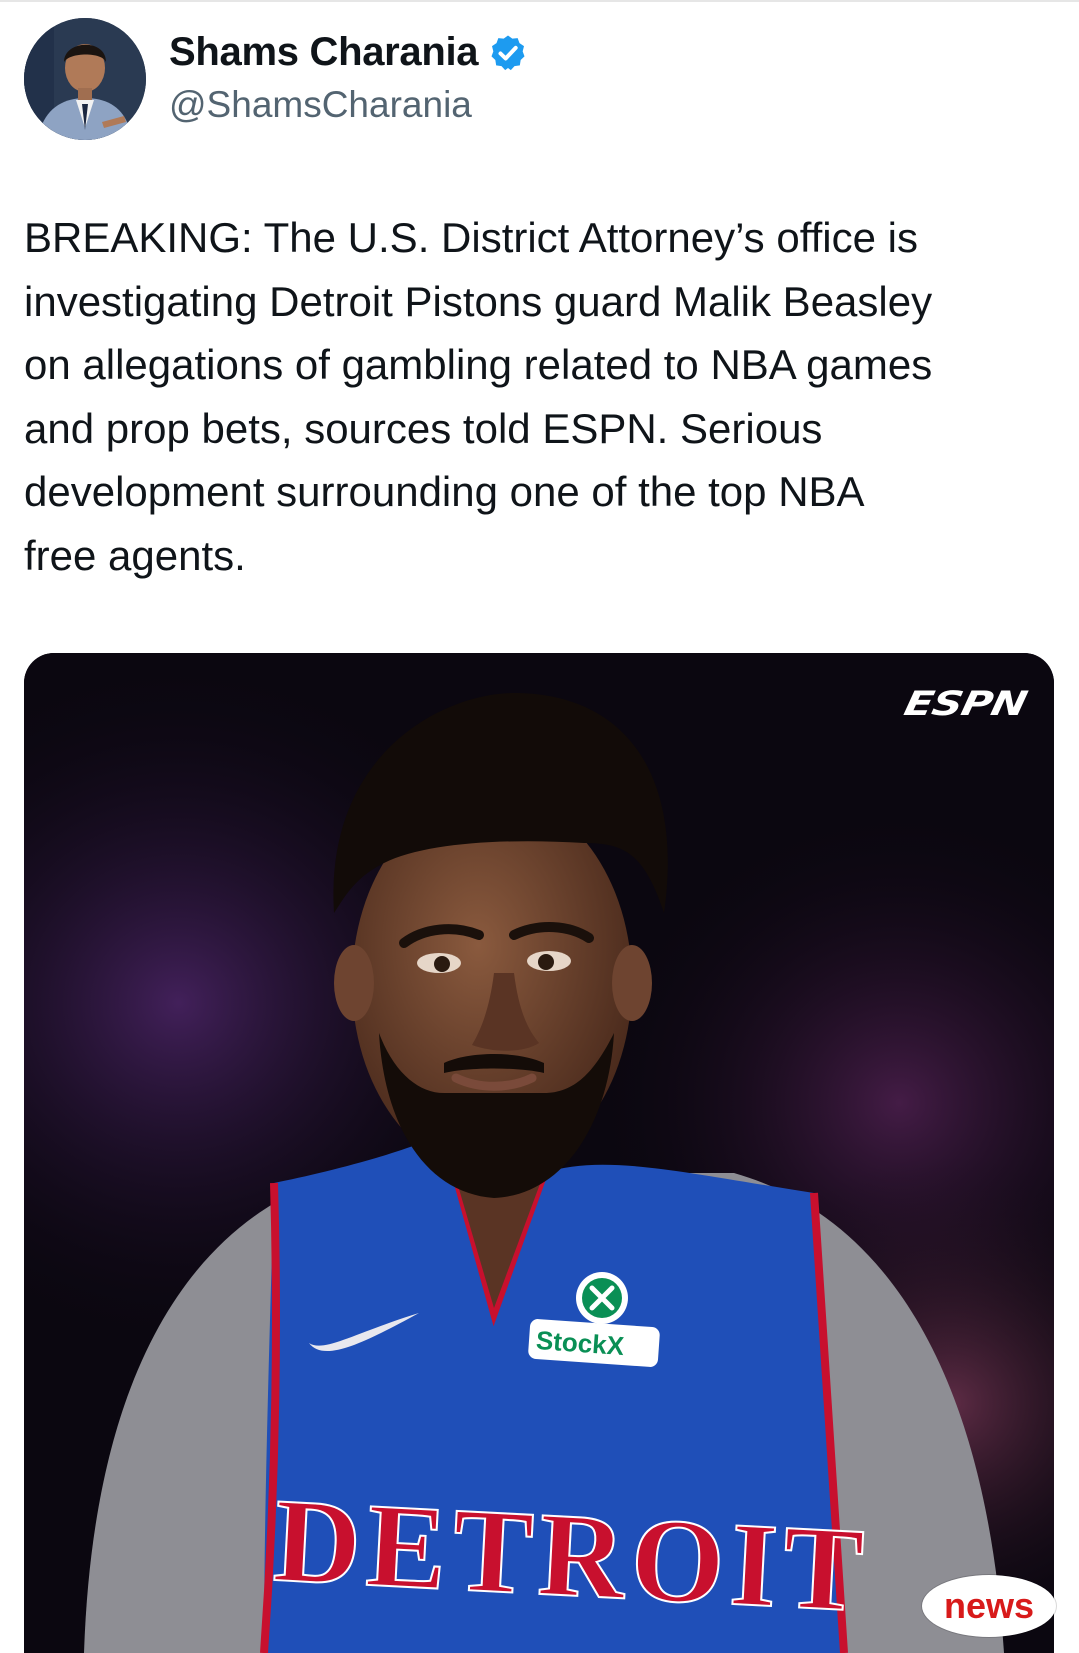 The height and width of the screenshot is (1653, 1079). What do you see at coordinates (320, 105) in the screenshot?
I see `handle: @ShamsCharania` at bounding box center [320, 105].